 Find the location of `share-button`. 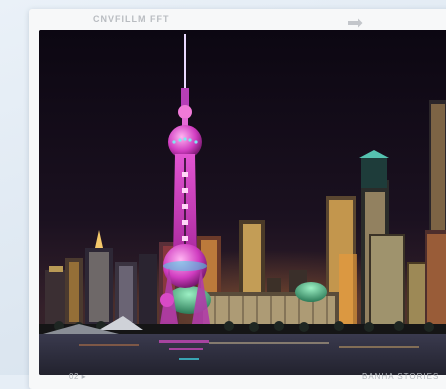

share-button is located at coordinates (355, 21).